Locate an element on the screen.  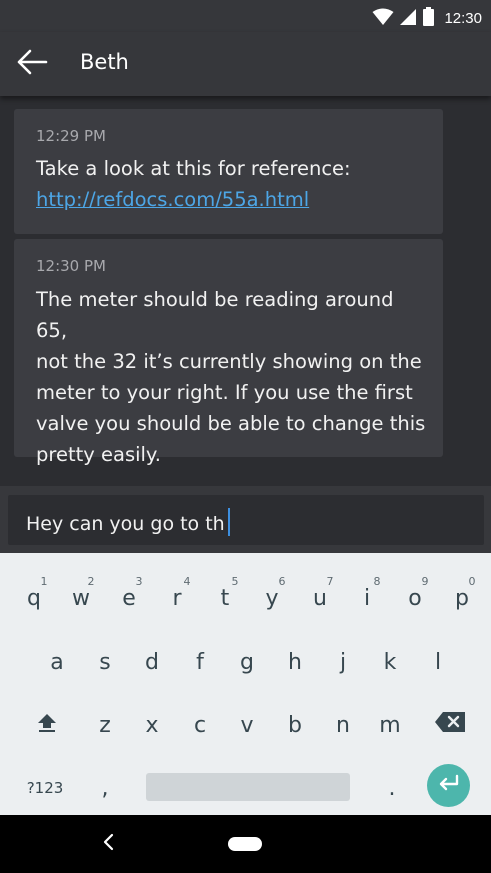
key-label: r is located at coordinates (177, 598).